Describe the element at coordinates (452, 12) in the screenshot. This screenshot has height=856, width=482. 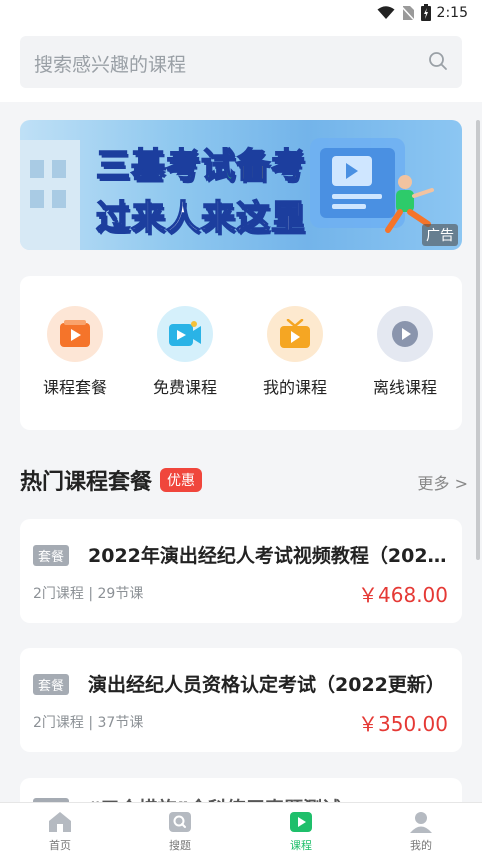
I see `clock-time: 2:15` at that location.